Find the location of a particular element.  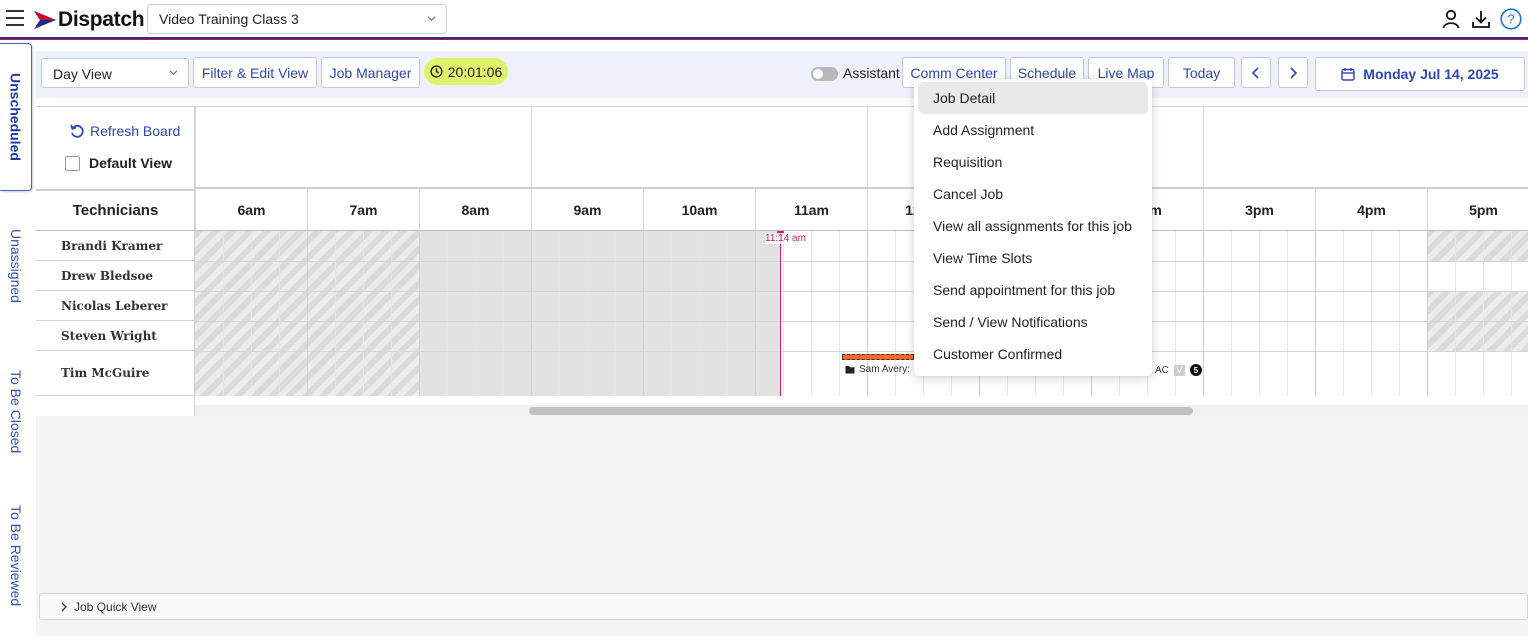

refresh-board-button: Refresh Board is located at coordinates (124, 131).